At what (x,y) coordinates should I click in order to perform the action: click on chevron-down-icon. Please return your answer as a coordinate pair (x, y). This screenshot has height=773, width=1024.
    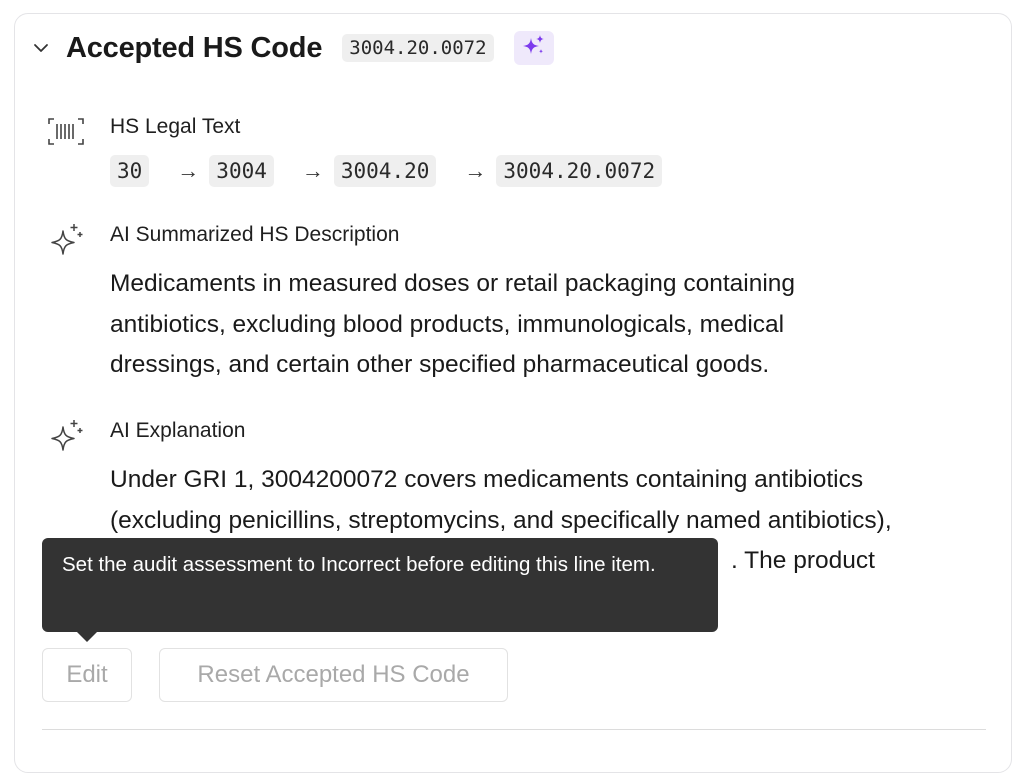
    Looking at the image, I should click on (41, 48).